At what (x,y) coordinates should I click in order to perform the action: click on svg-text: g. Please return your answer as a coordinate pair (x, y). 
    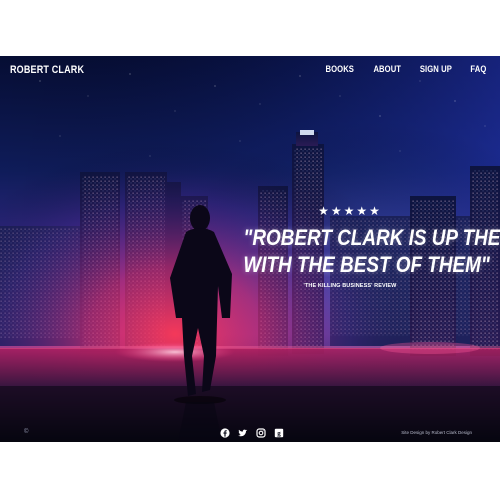
    Looking at the image, I should click on (279, 434).